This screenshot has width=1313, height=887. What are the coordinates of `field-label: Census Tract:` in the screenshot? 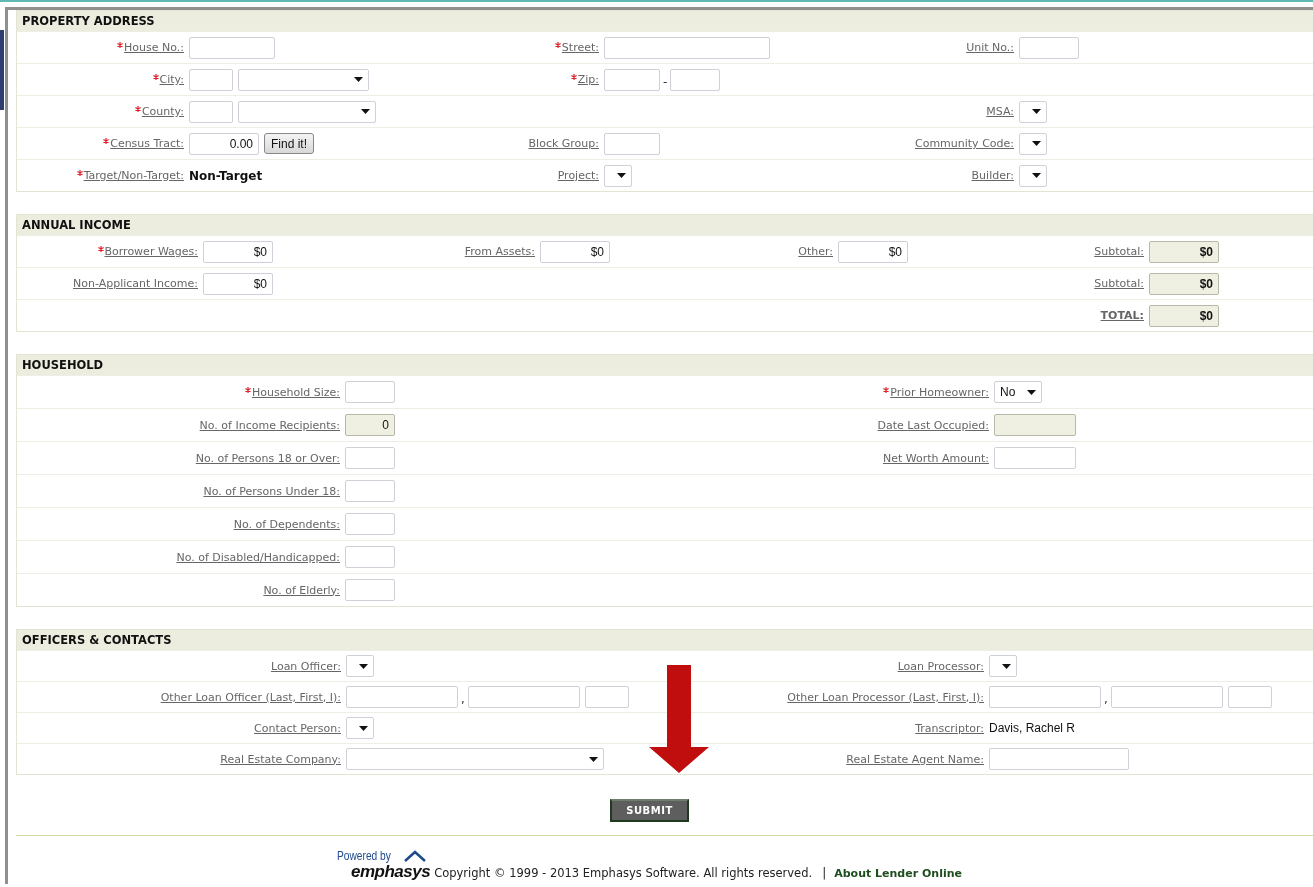 It's located at (143, 143).